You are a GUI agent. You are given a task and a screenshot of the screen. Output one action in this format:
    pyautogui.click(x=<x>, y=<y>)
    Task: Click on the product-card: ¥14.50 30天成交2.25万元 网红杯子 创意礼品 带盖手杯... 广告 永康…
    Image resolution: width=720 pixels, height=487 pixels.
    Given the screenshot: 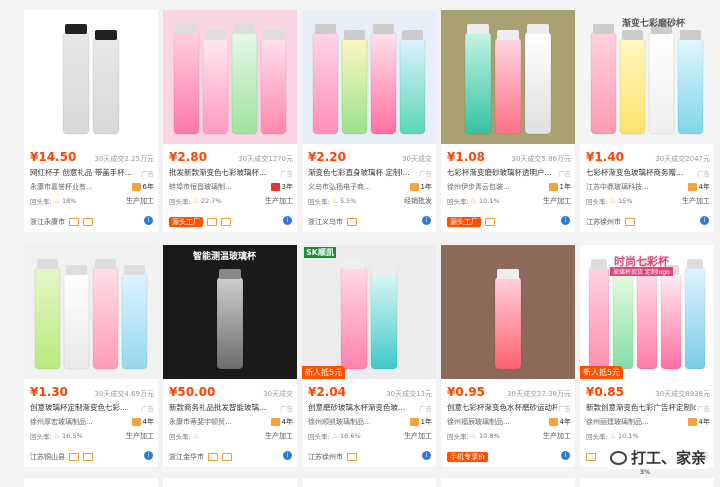 What is the action you would take?
    pyautogui.click(x=91, y=121)
    